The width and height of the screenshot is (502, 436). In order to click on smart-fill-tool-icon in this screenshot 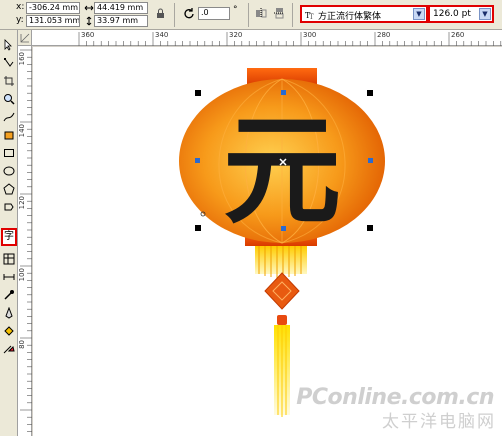, I will do `click(9, 135)`.